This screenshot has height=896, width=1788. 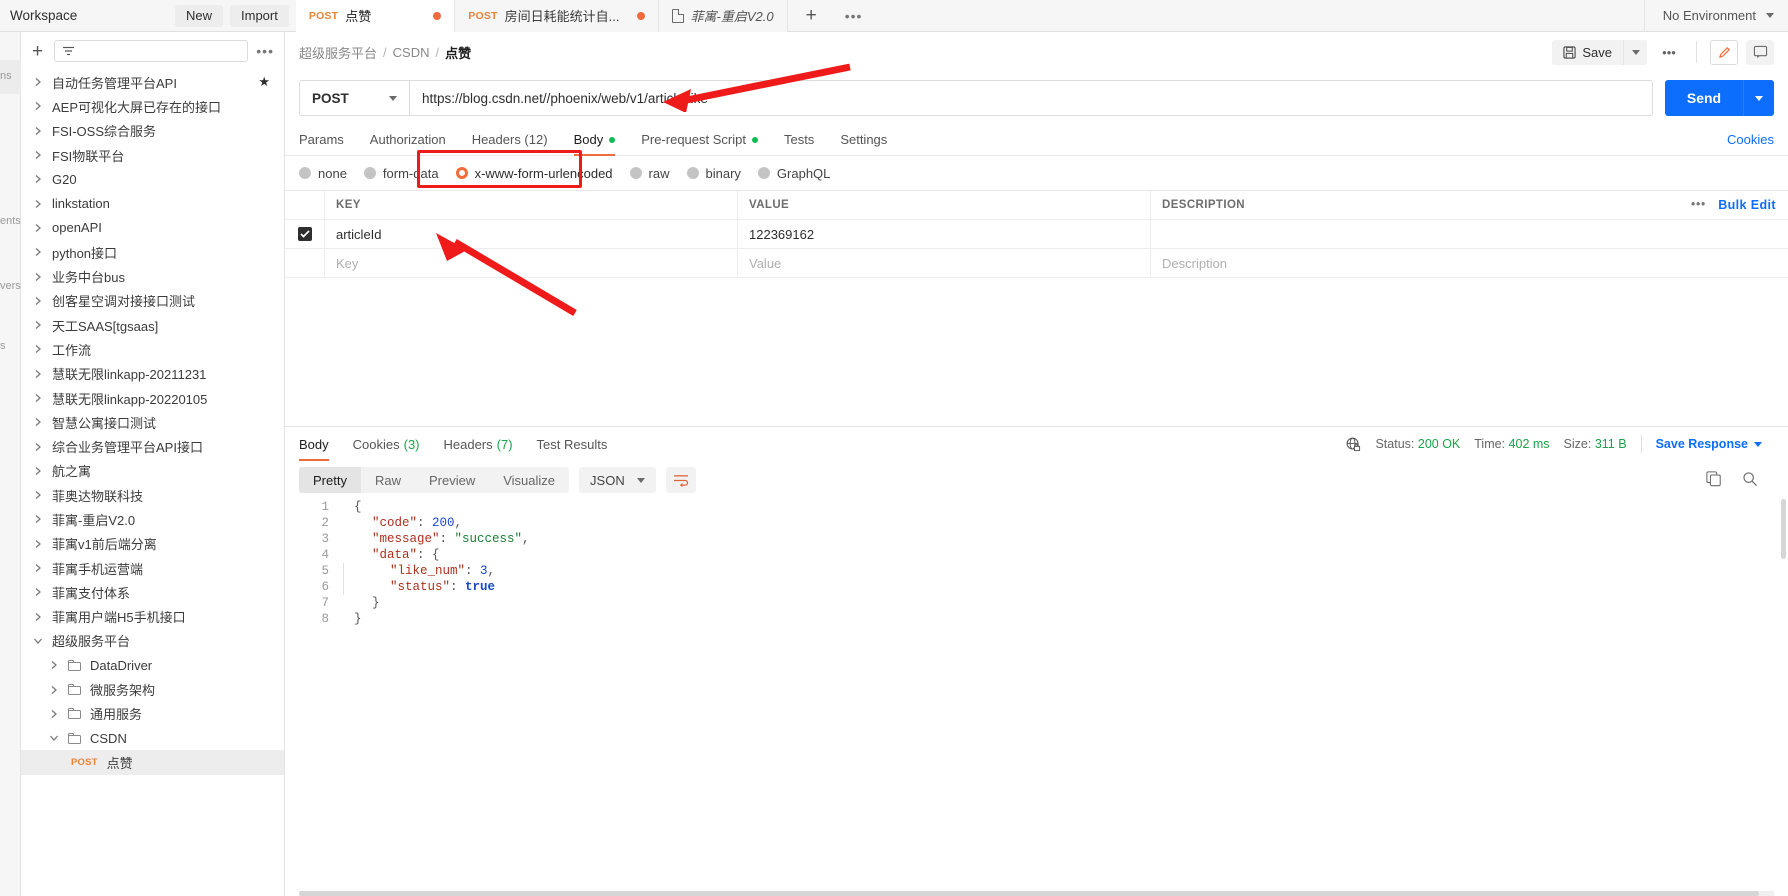 I want to click on body-type-form-data: form-data, so click(x=401, y=173).